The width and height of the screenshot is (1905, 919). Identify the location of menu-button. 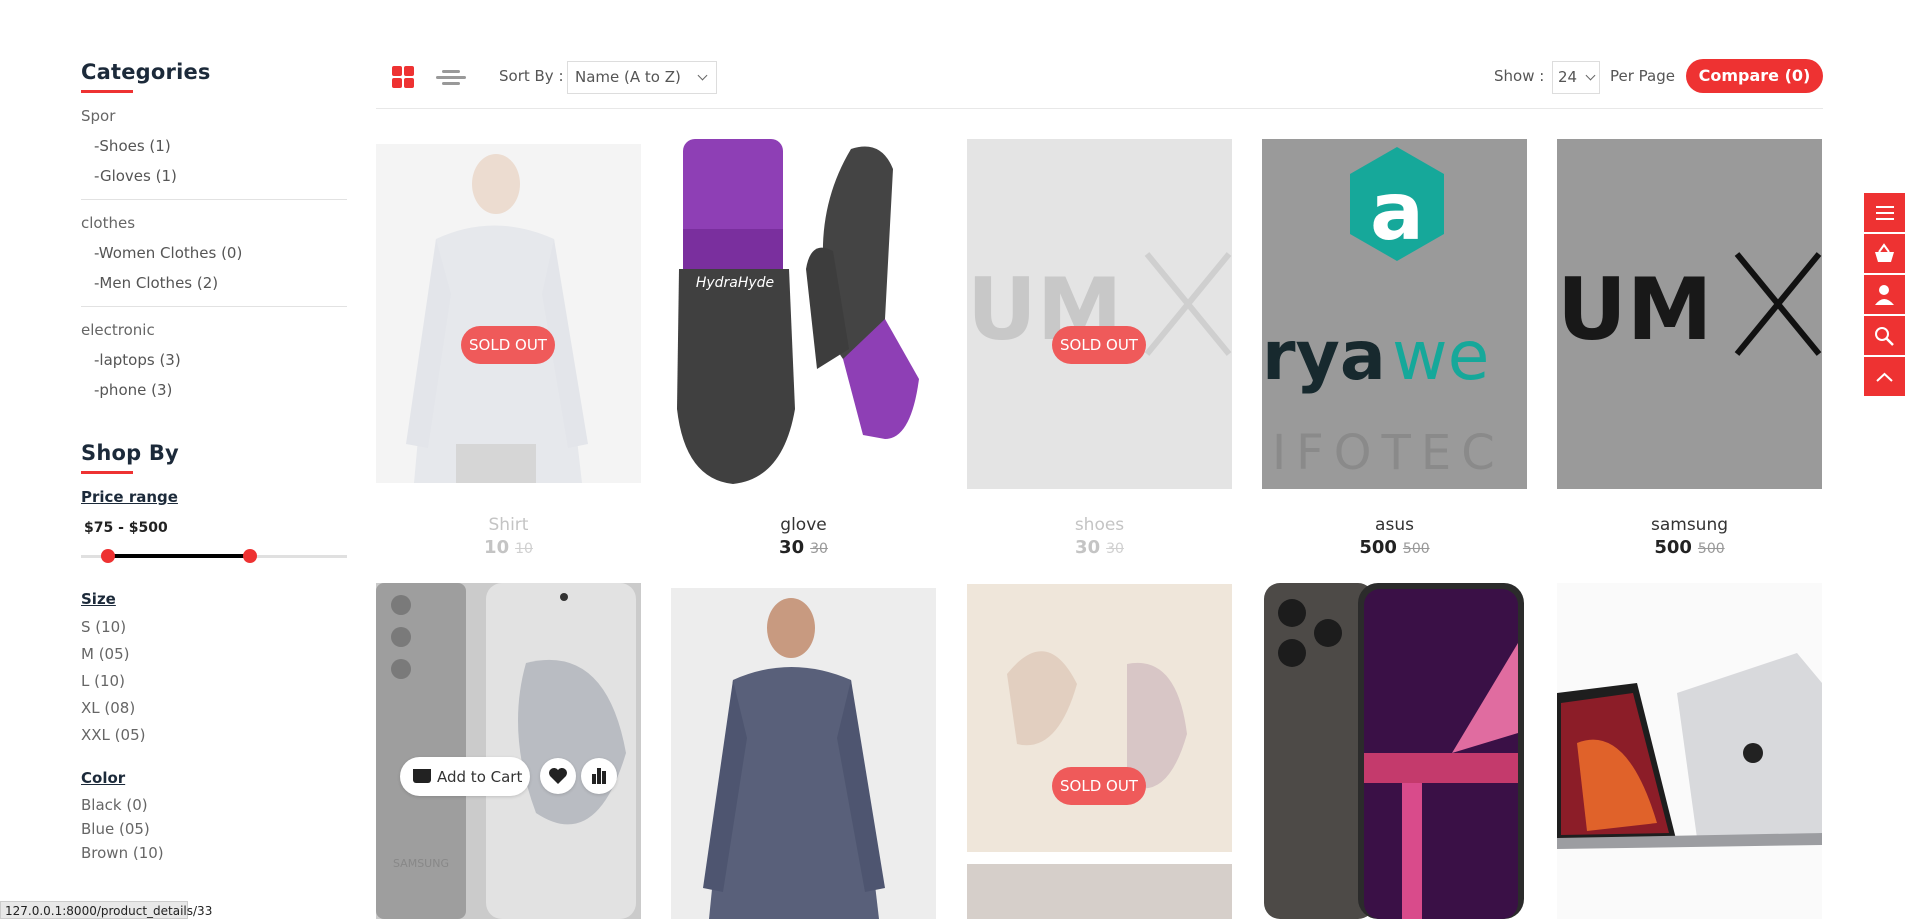
(1884, 213).